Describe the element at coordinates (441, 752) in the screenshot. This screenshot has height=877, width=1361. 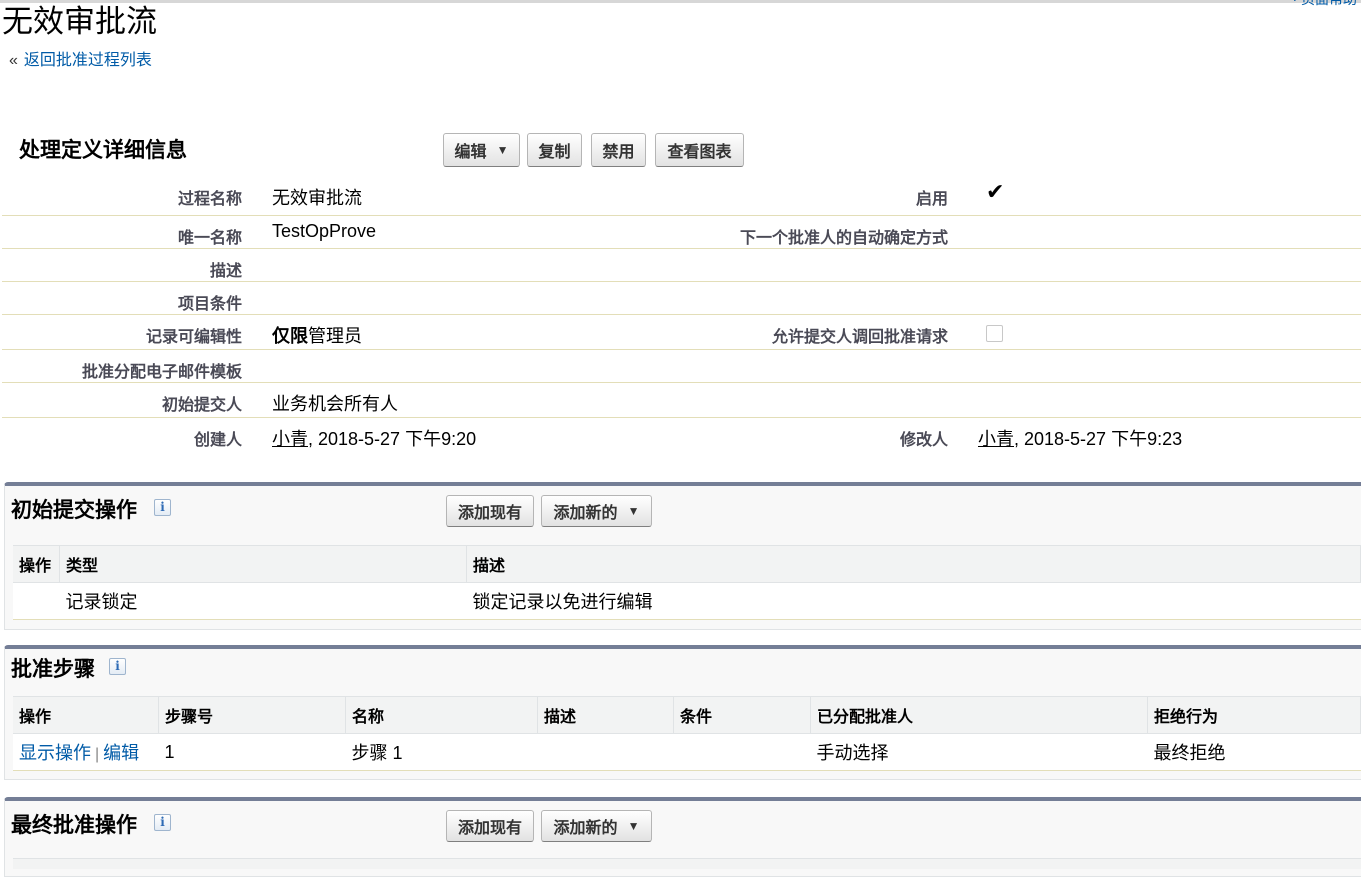
I see `cell-step-name: 步骤 1` at that location.